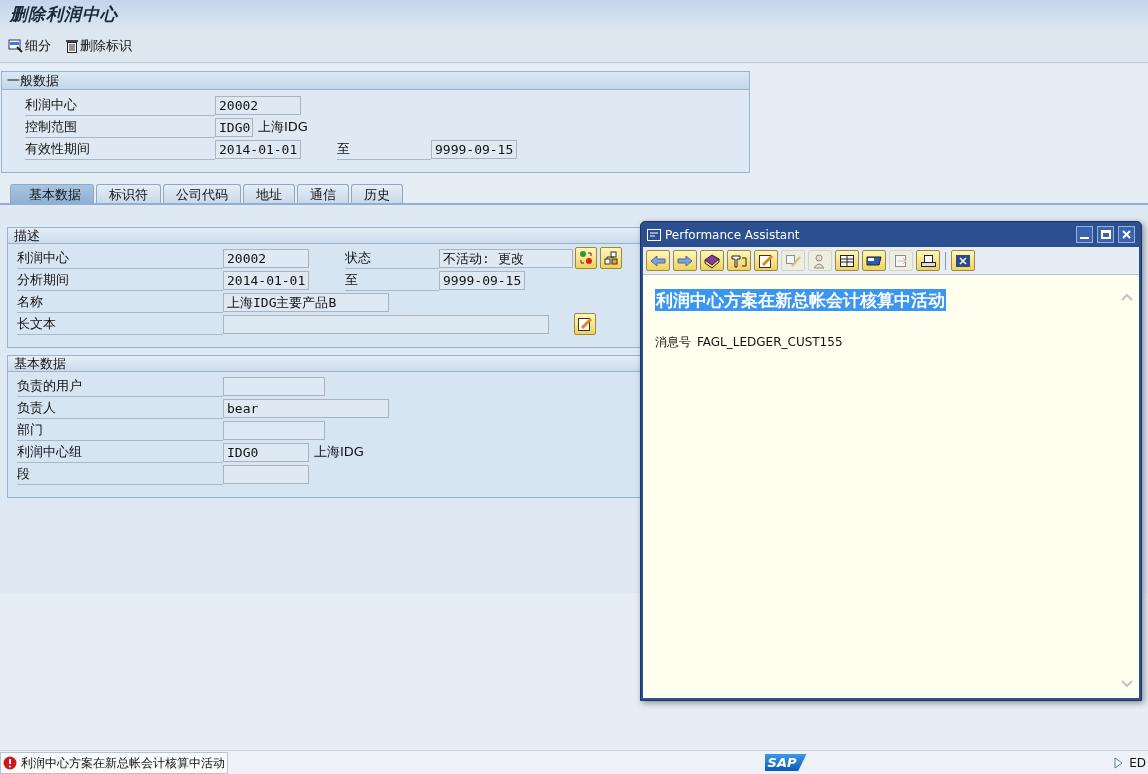 The image size is (1148, 774). Describe the element at coordinates (377, 193) in the screenshot. I see `tab: 历史` at that location.